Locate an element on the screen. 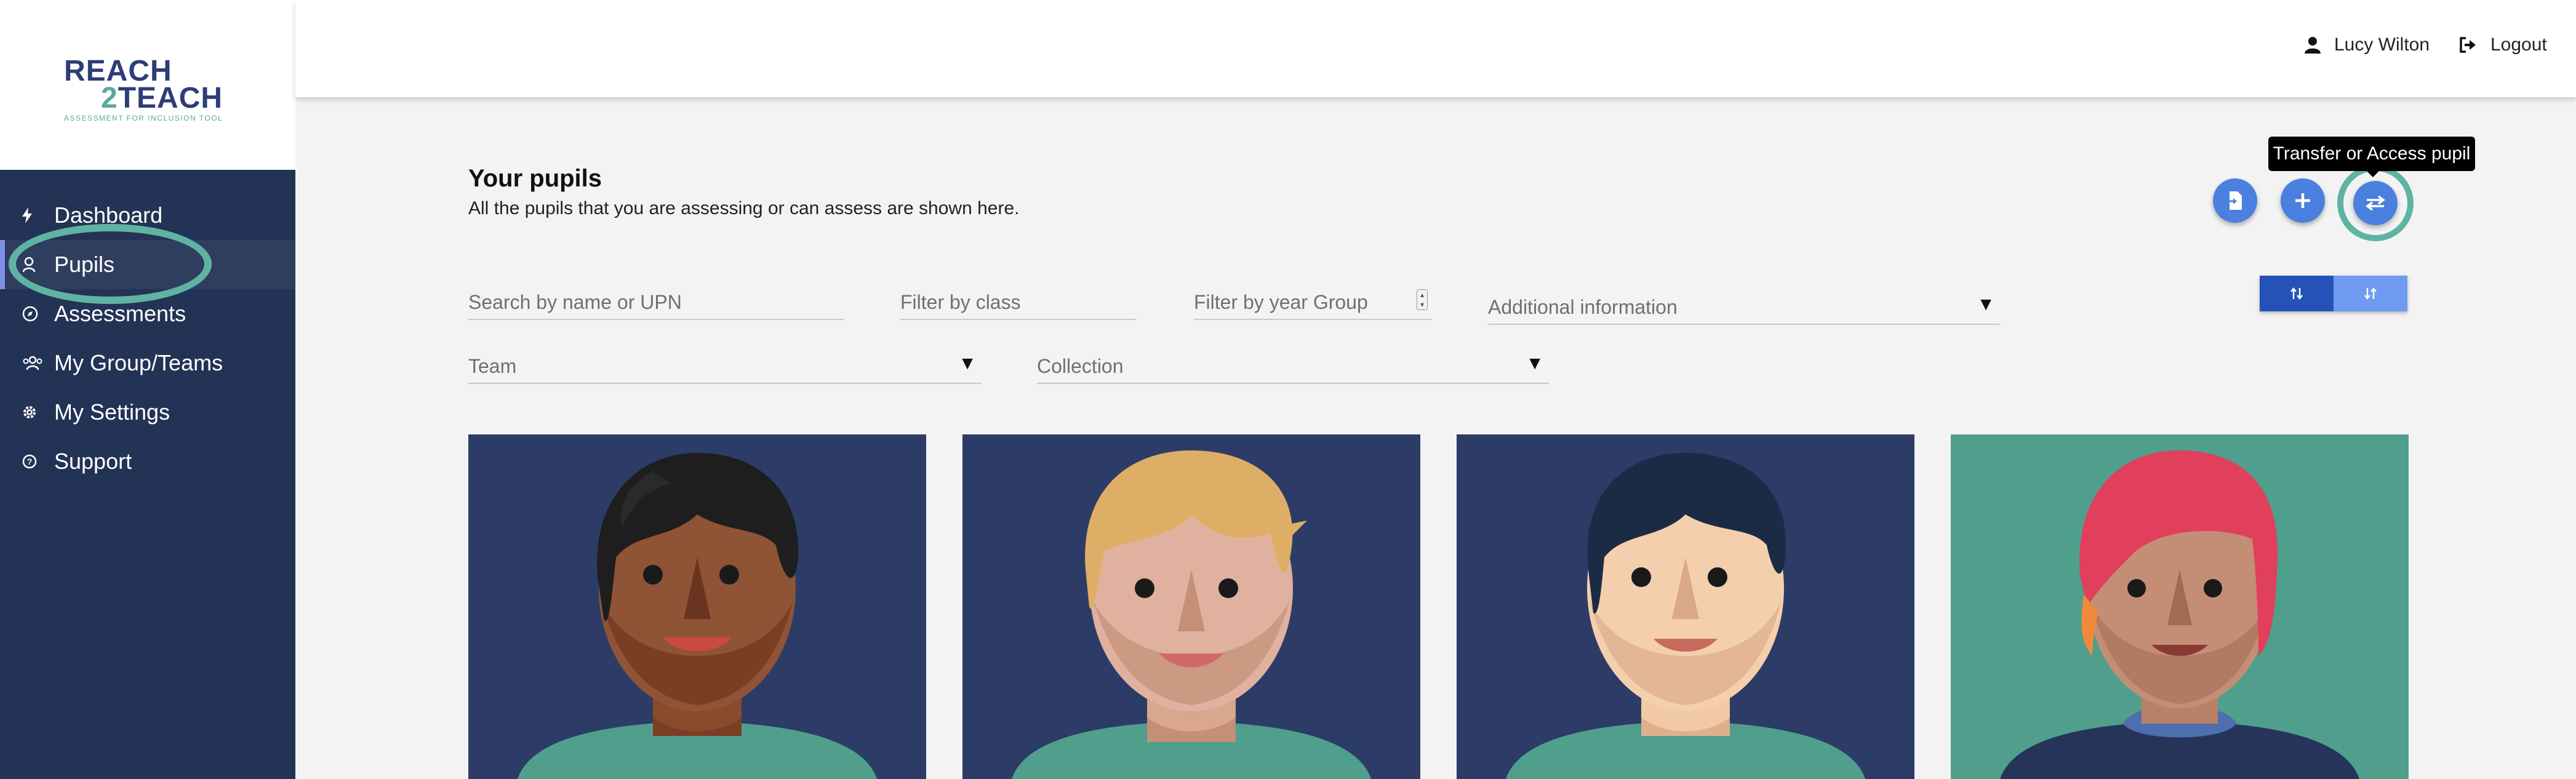 This screenshot has height=779, width=2576. help-icon: ? is located at coordinates (38, 461).